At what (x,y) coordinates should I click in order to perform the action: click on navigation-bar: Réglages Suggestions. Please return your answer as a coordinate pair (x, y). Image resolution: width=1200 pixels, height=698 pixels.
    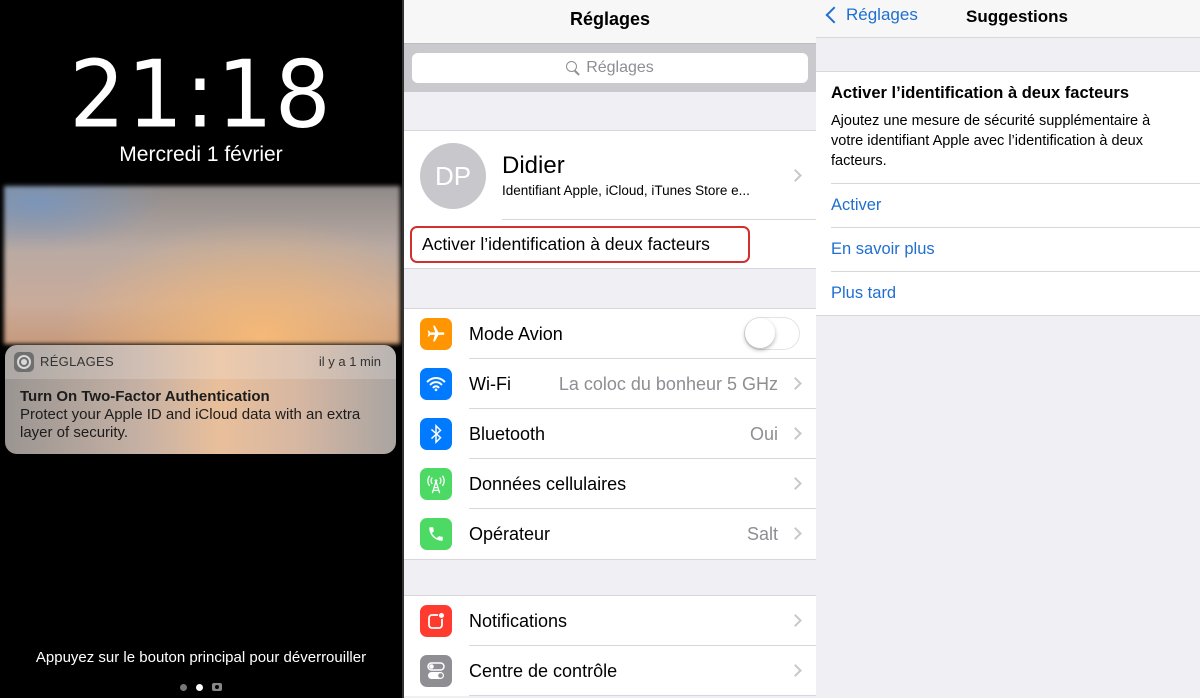
    Looking at the image, I should click on (1008, 19).